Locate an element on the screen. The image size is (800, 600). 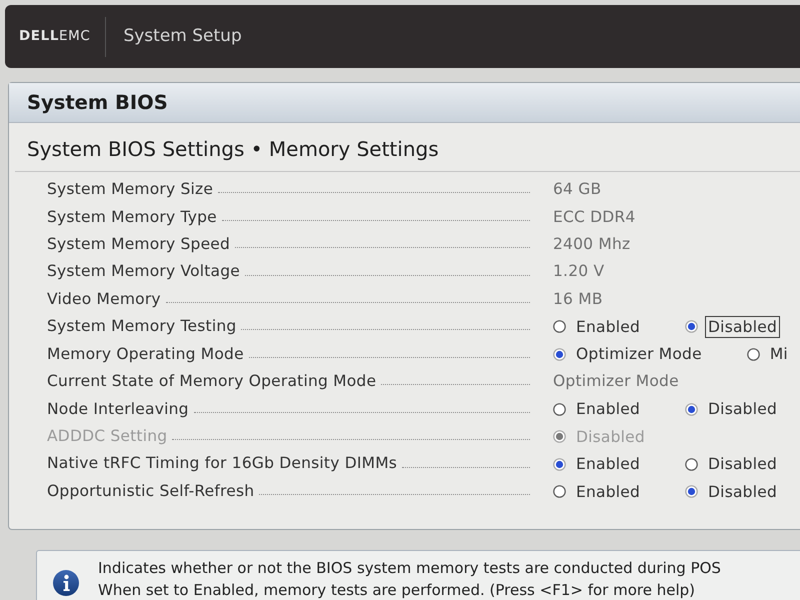
setting-label: System Memory Type is located at coordinates (132, 217).